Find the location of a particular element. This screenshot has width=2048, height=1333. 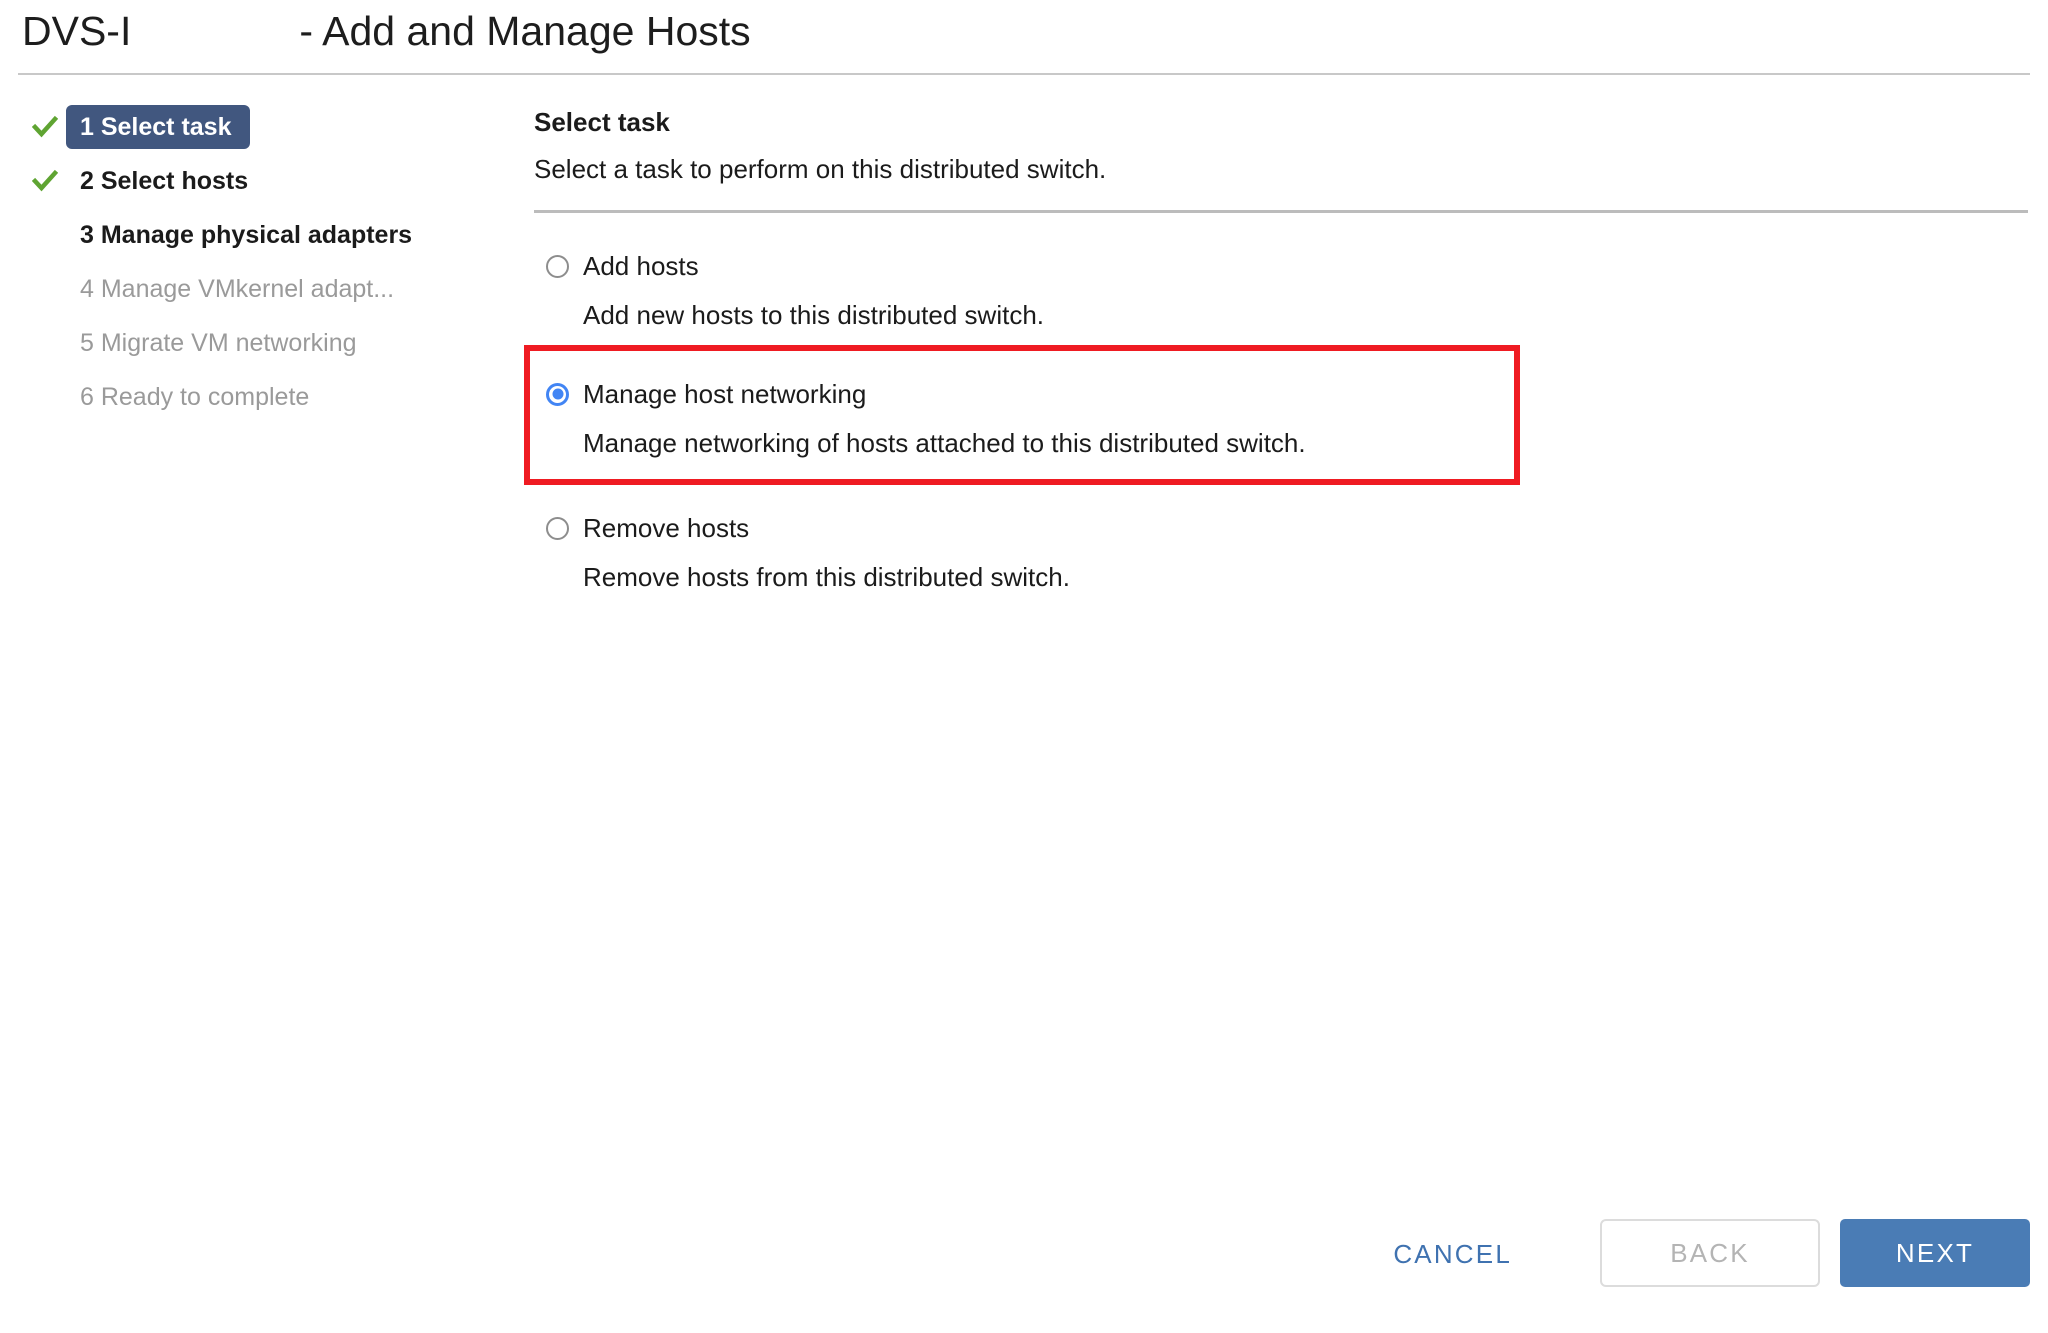

wizard-header: DVS-I - Add and Manage Hosts is located at coordinates (1024, 38).